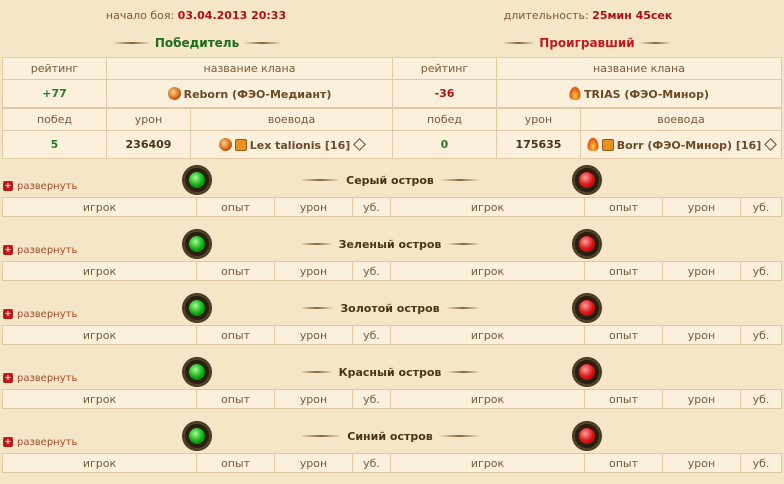  I want to click on winner-damage-header: урон, so click(148, 119).